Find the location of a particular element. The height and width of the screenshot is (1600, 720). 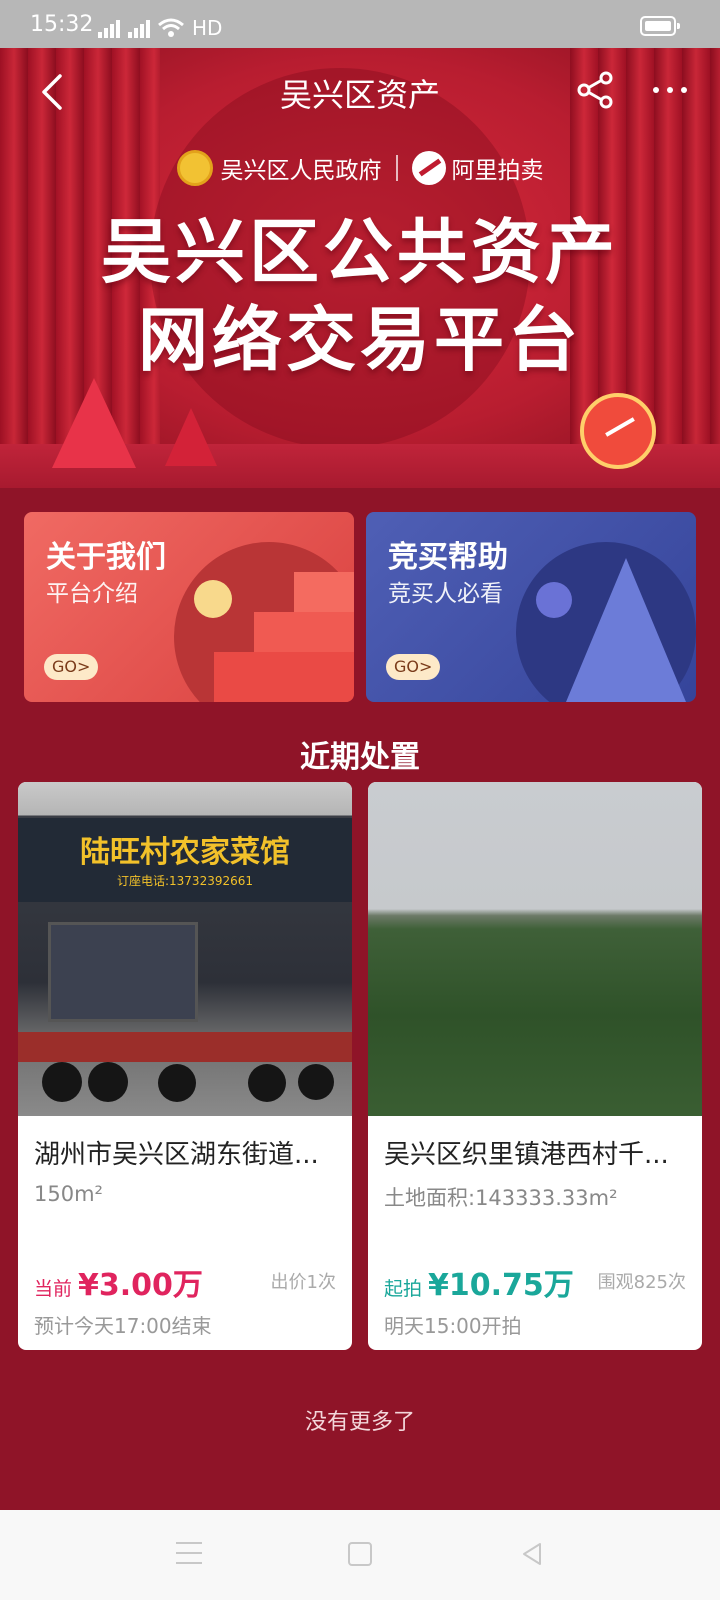

bid-help-title: 竞买帮助 is located at coordinates (448, 557).